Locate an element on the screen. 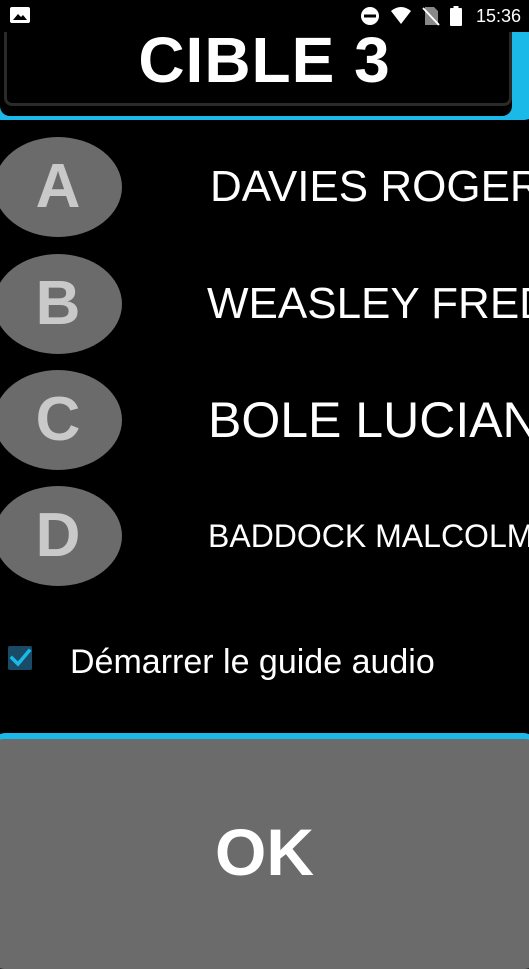 This screenshot has width=529, height=969. option-c: C BOLE LUCIAN is located at coordinates (264, 420).